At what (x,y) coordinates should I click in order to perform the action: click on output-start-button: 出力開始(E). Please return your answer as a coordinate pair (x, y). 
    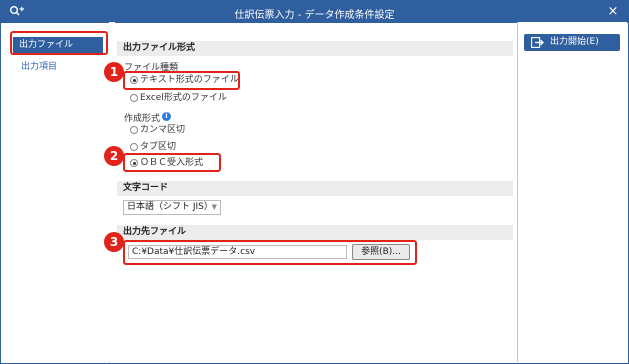
    Looking at the image, I should click on (572, 42).